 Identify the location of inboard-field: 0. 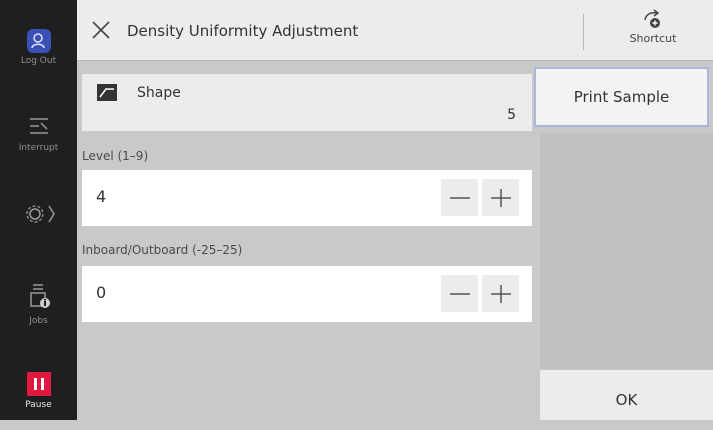
(307, 294).